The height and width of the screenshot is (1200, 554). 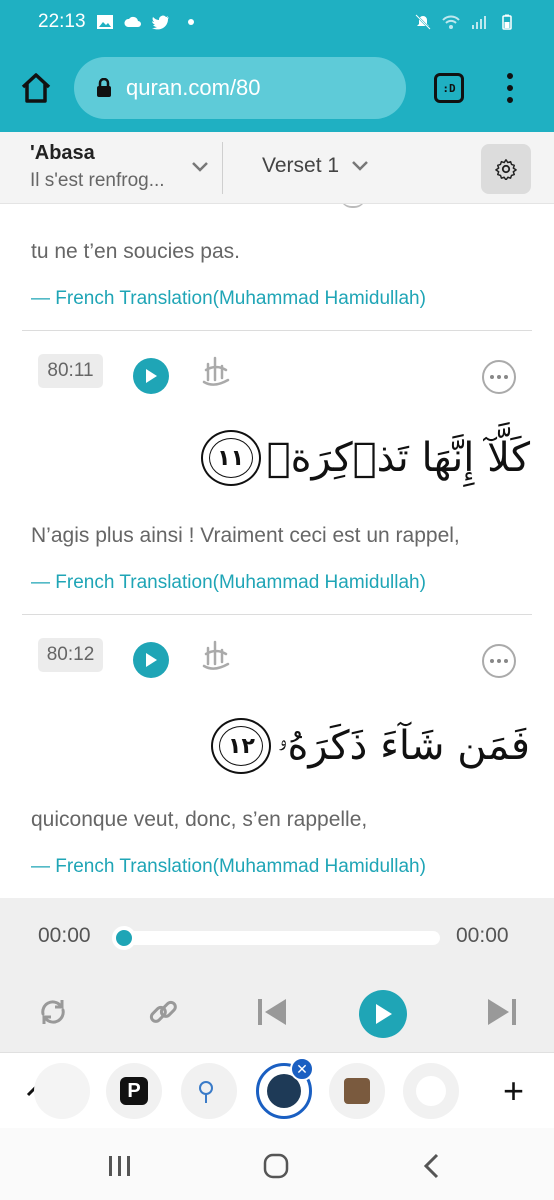 I want to click on verse-selector-label: Verset 1, so click(x=301, y=165).